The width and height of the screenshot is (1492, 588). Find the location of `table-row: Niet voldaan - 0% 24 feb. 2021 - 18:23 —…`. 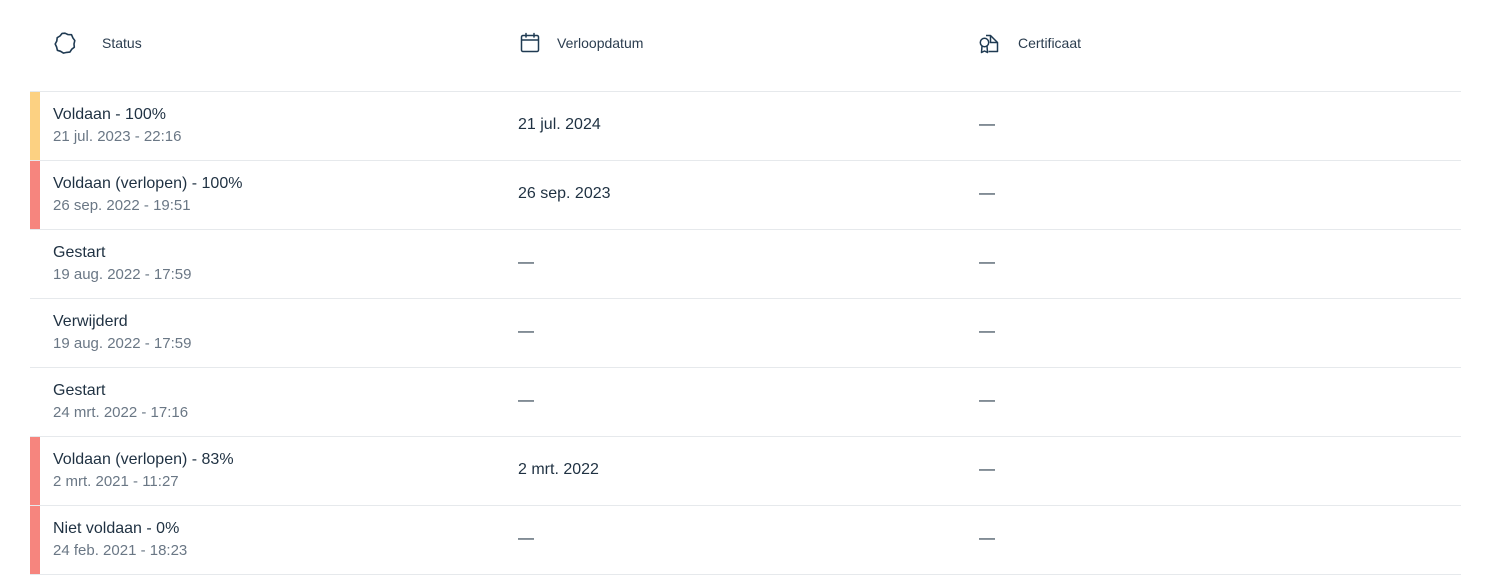

table-row: Niet voldaan - 0% 24 feb. 2021 - 18:23 —… is located at coordinates (745, 540).